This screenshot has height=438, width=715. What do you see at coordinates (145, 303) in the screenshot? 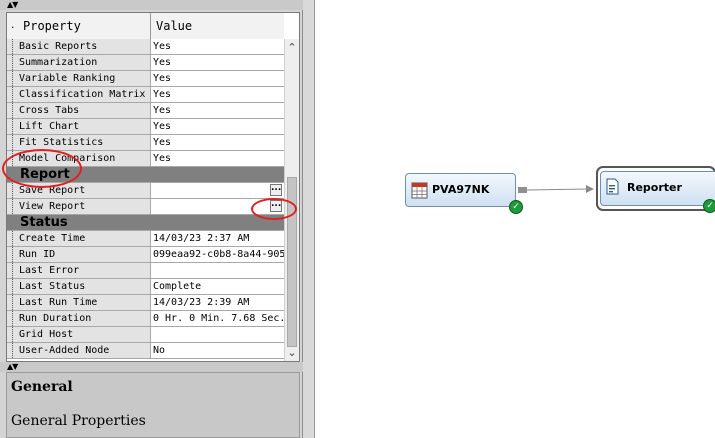
I see `property-row: Last Run Time 14/03/23 2:39 AM` at bounding box center [145, 303].